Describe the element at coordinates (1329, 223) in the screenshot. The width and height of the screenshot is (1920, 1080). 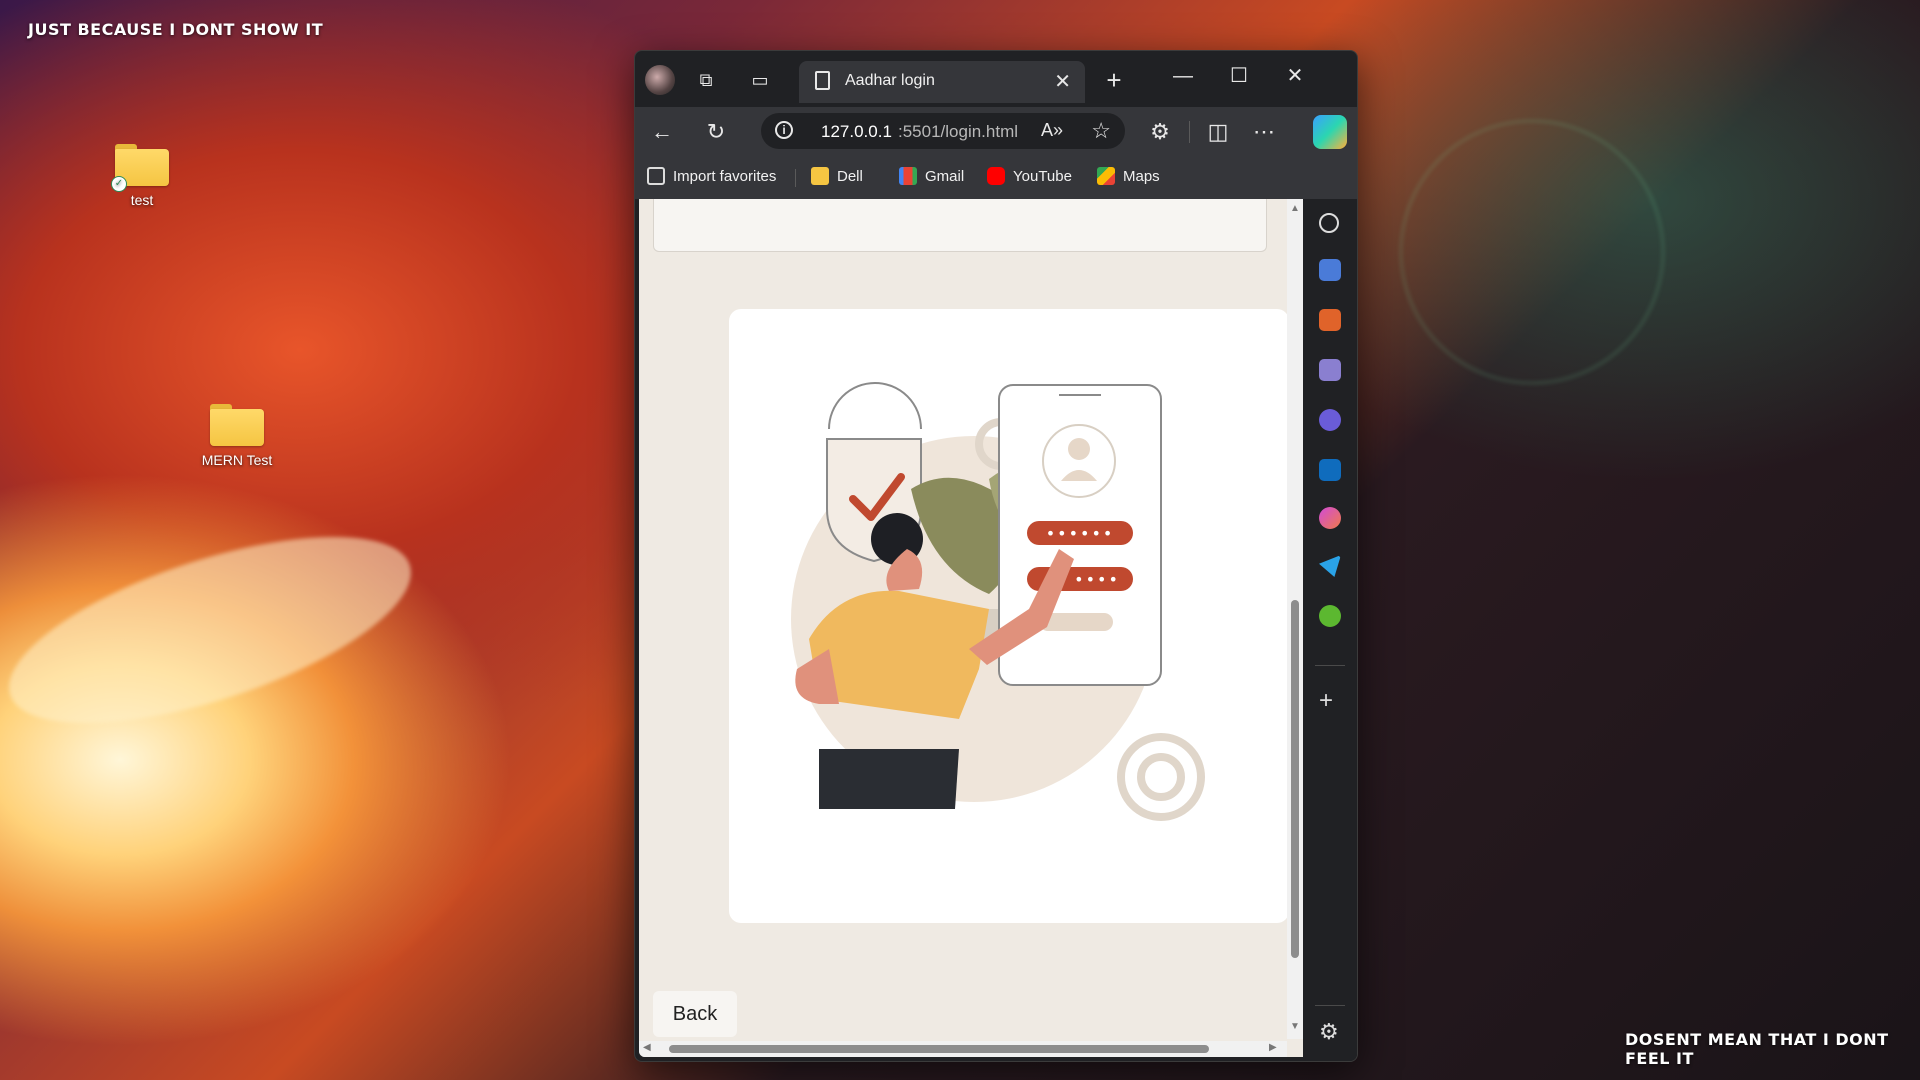
I see `search-icon` at that location.